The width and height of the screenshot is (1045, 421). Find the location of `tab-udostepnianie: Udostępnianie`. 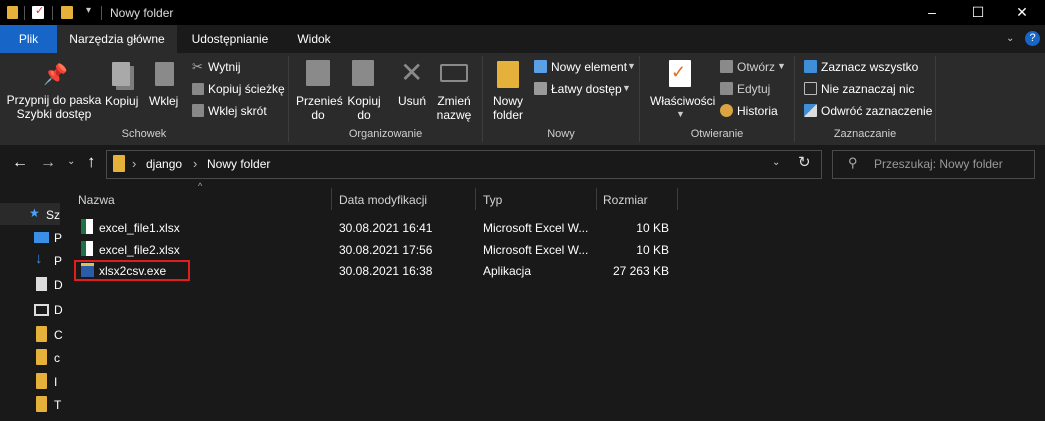

tab-udostepnianie: Udostępnianie is located at coordinates (230, 39).